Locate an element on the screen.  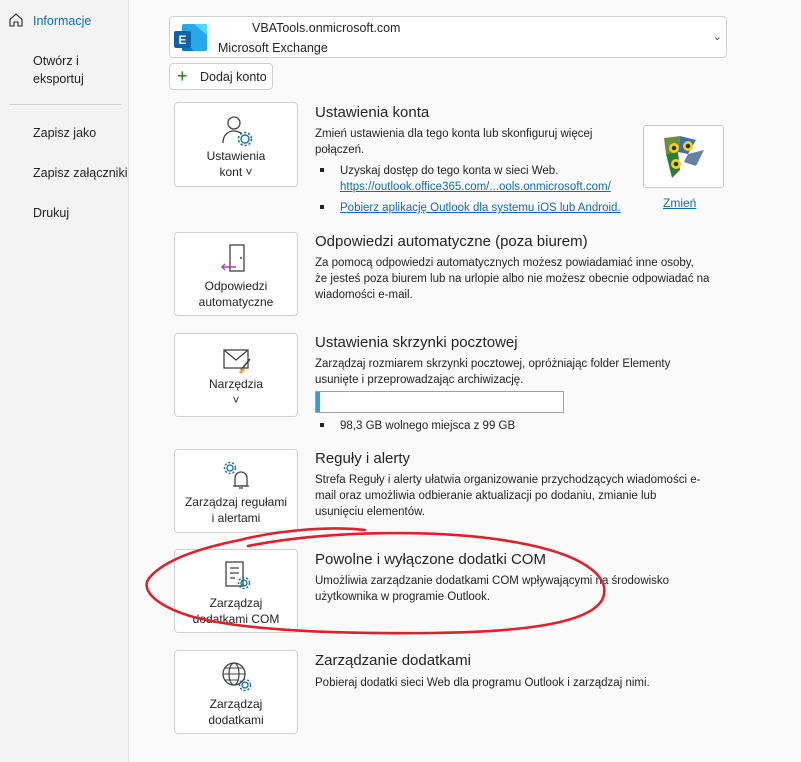
com-addins-title: Powolne i wyłączone dodatki COM is located at coordinates (430, 559).